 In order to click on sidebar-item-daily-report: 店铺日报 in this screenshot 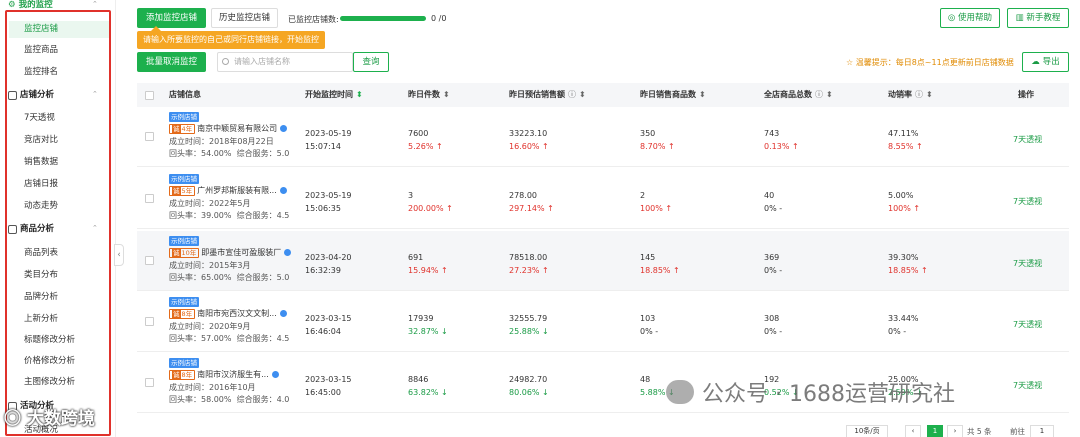, I will do `click(41, 184)`.